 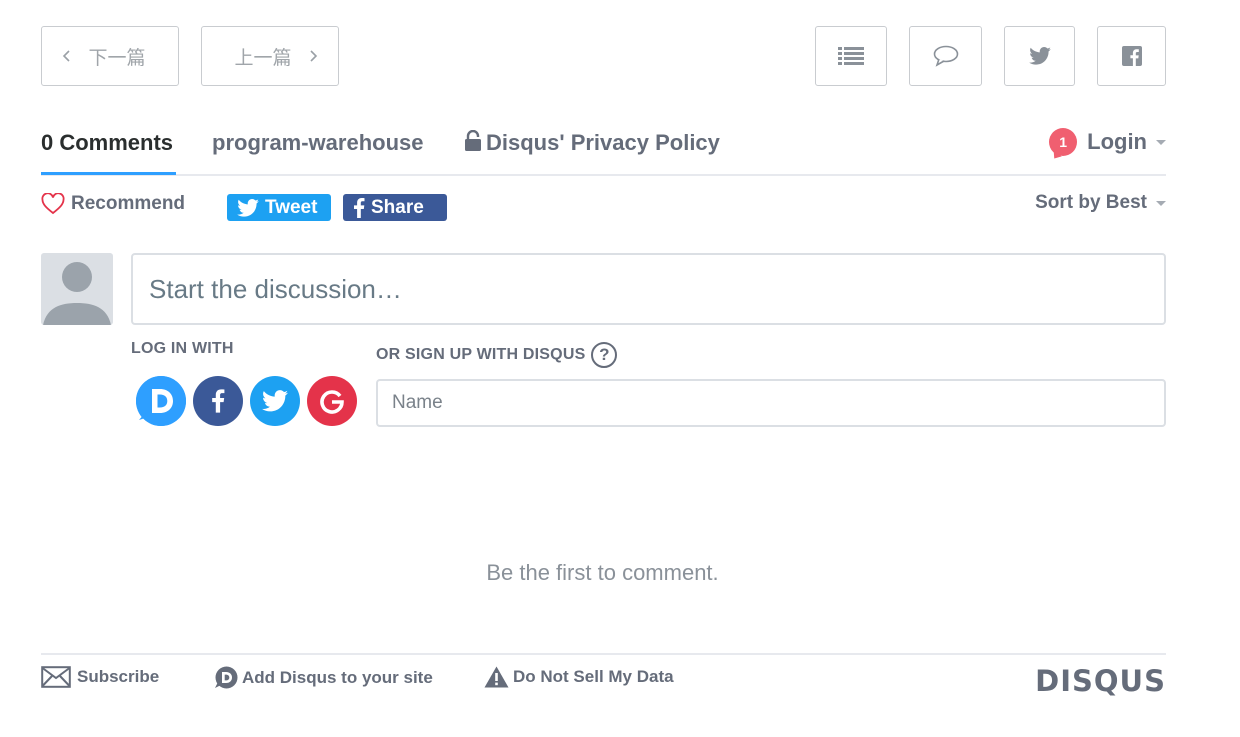 What do you see at coordinates (67, 56) in the screenshot?
I see `chevron-left-icon` at bounding box center [67, 56].